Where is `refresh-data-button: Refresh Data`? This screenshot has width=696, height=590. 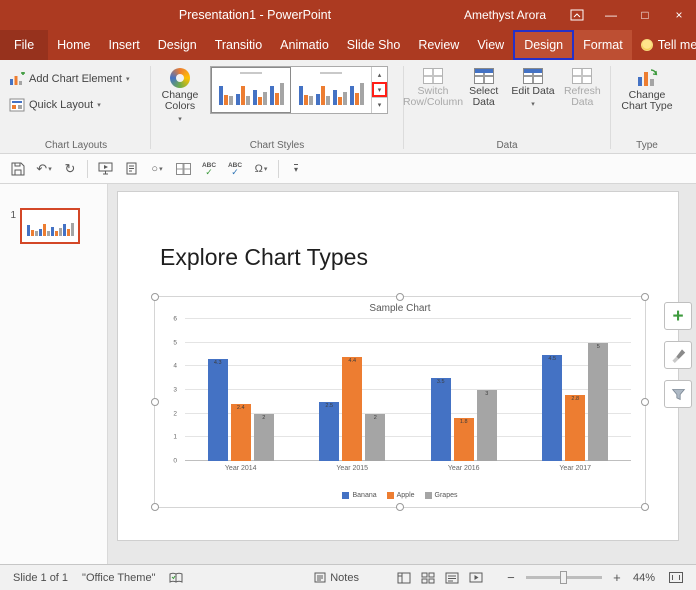 refresh-data-button: Refresh Data is located at coordinates (582, 86).